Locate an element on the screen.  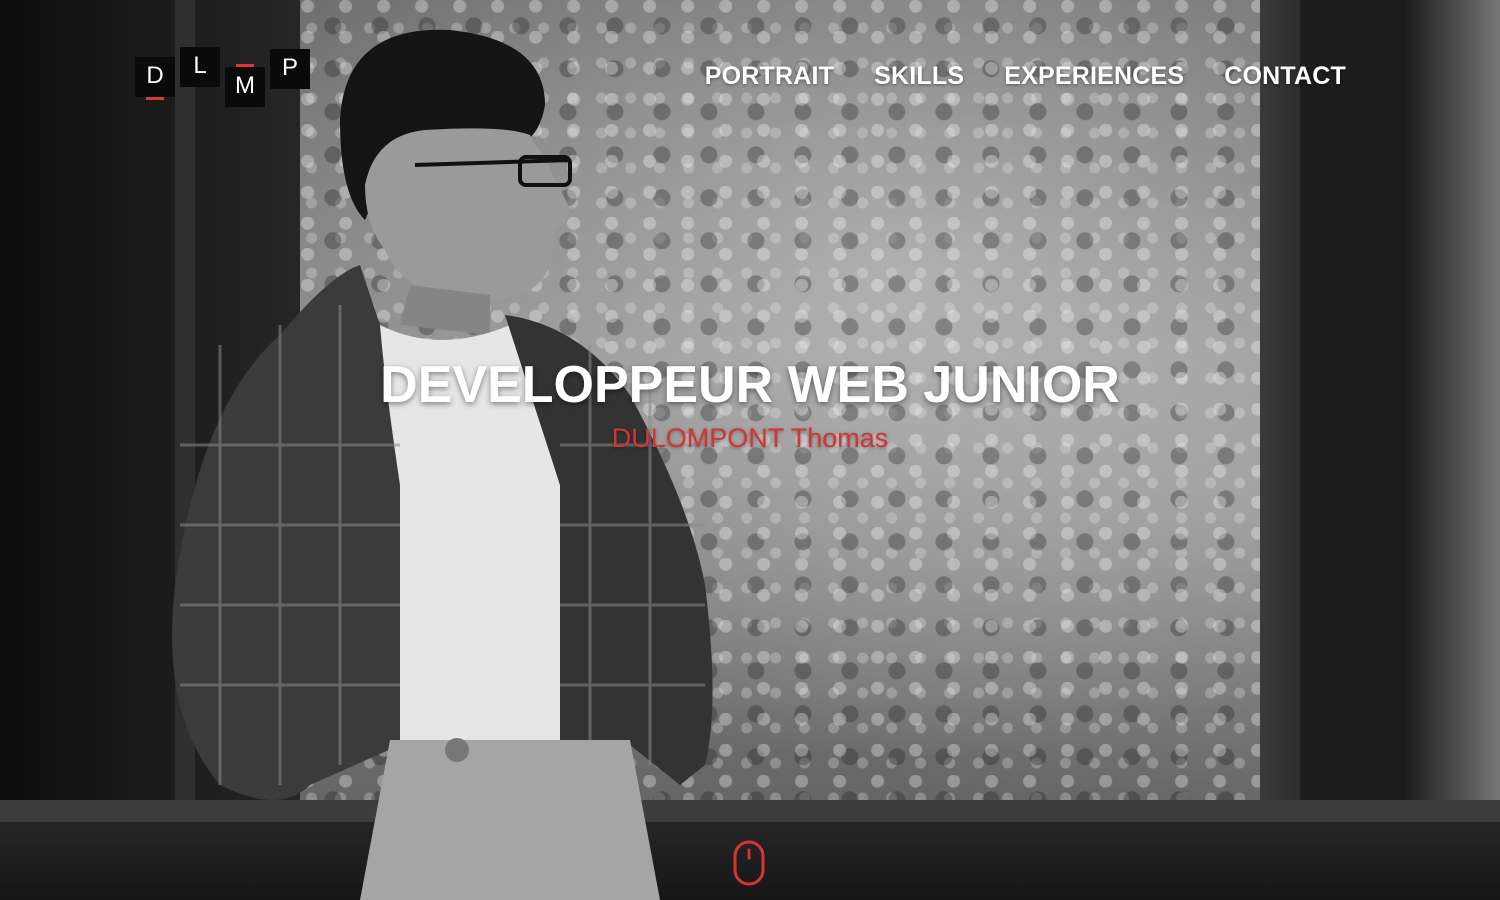
mouse-scroll-icon is located at coordinates (749, 863).